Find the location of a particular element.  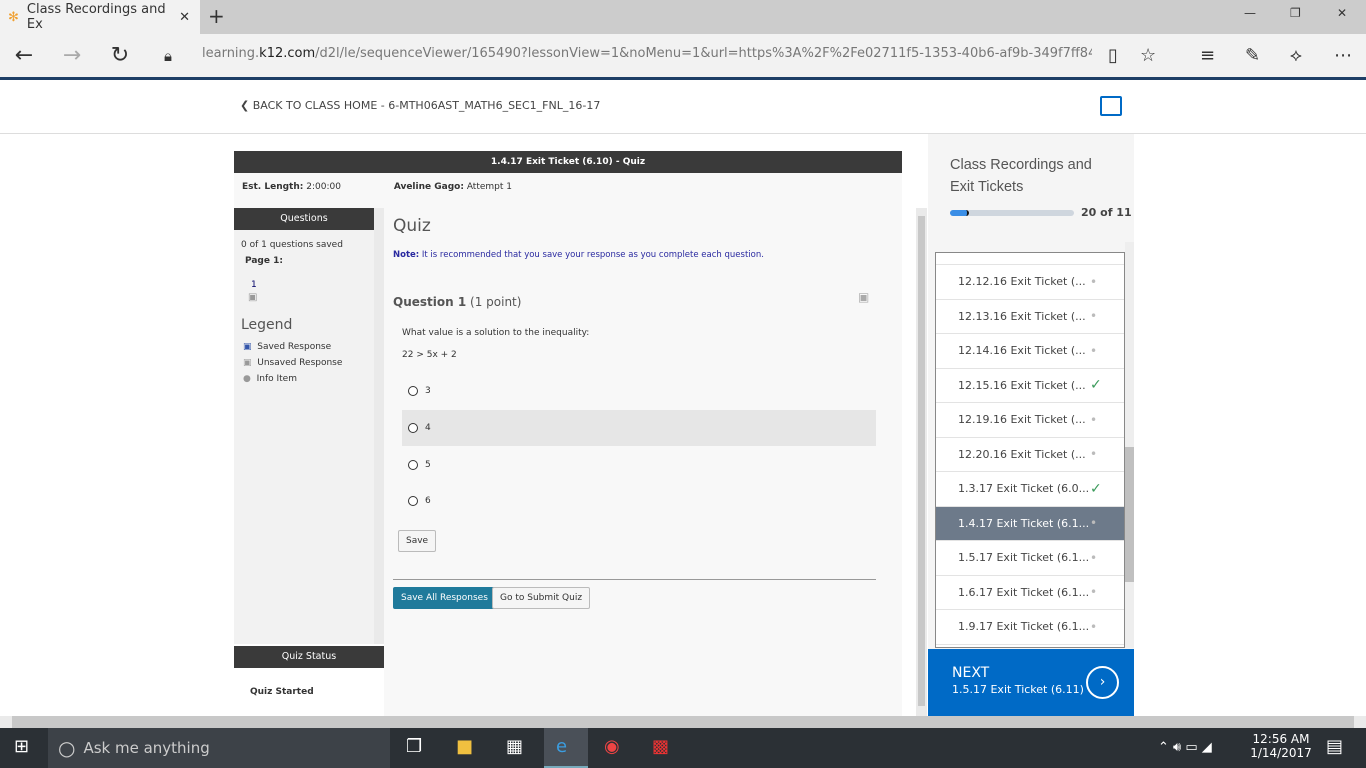

save-all-button: Save All Responses is located at coordinates (444, 598).